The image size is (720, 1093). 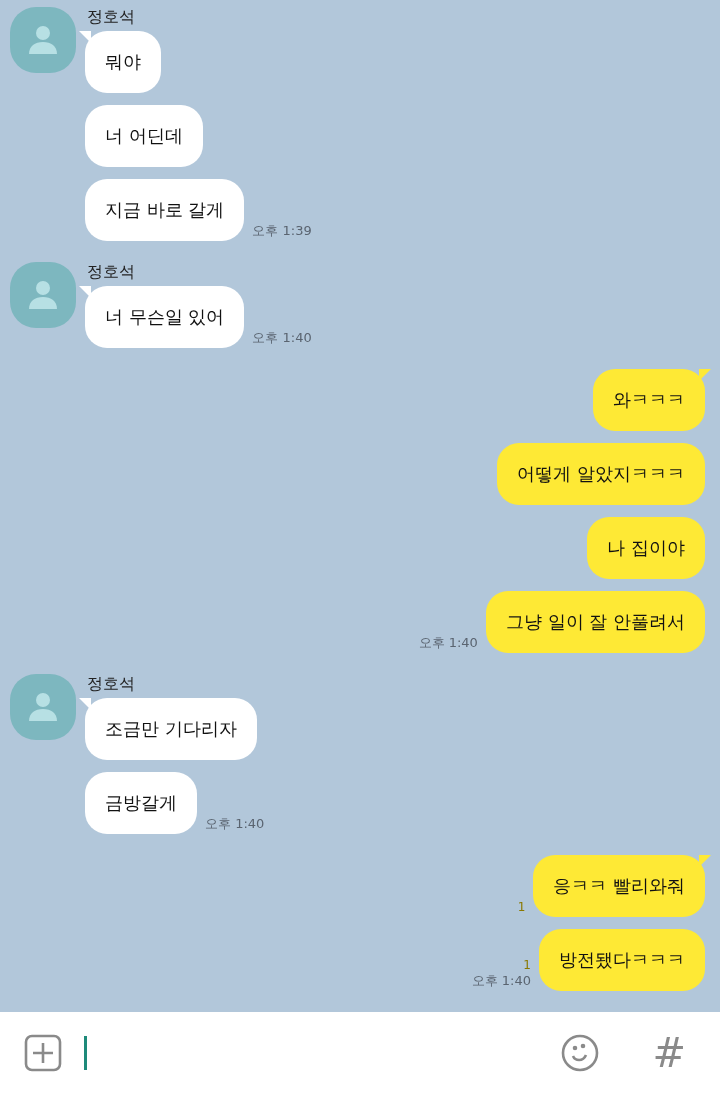 What do you see at coordinates (282, 231) in the screenshot?
I see `message-time: 오후 1:39` at bounding box center [282, 231].